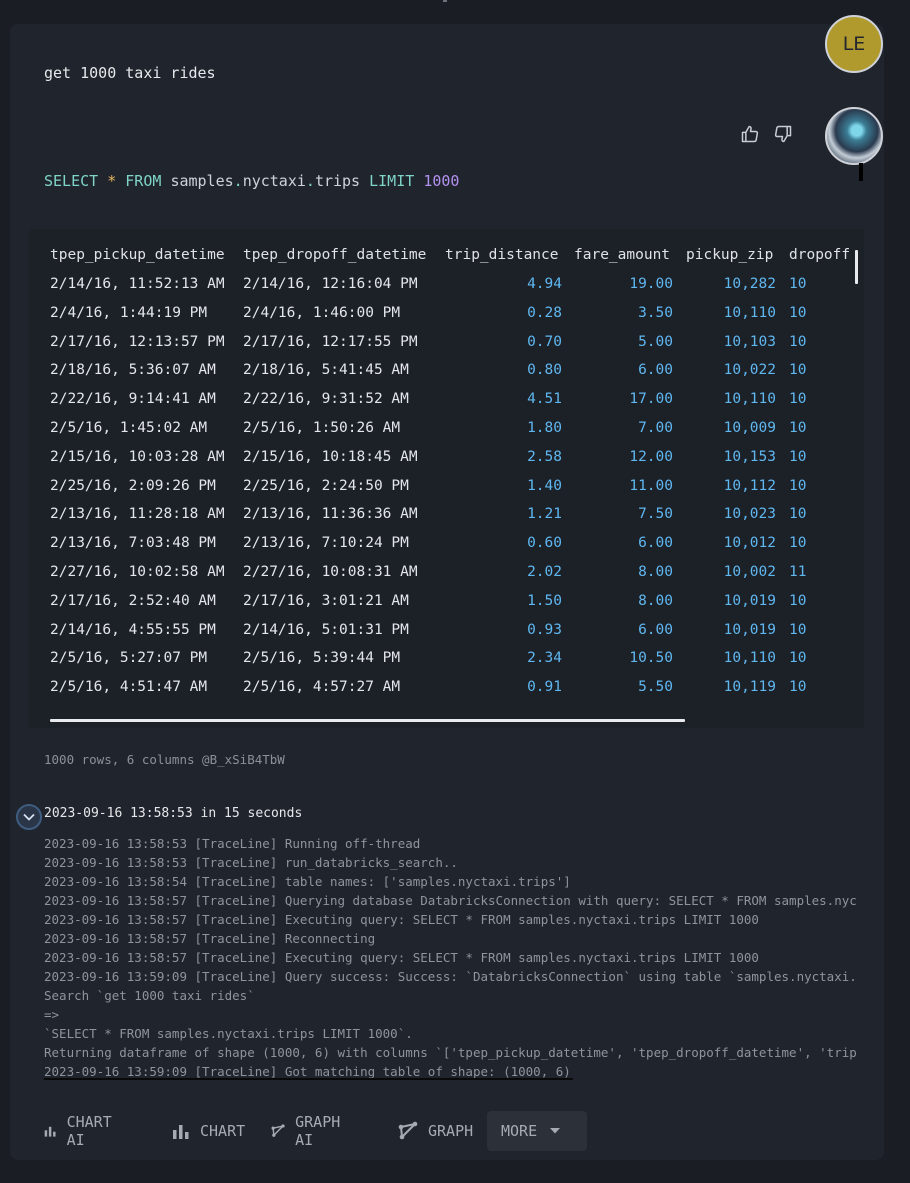 Image resolution: width=910 pixels, height=1183 pixels. What do you see at coordinates (544, 341) in the screenshot?
I see `table-cell: 0.70` at bounding box center [544, 341].